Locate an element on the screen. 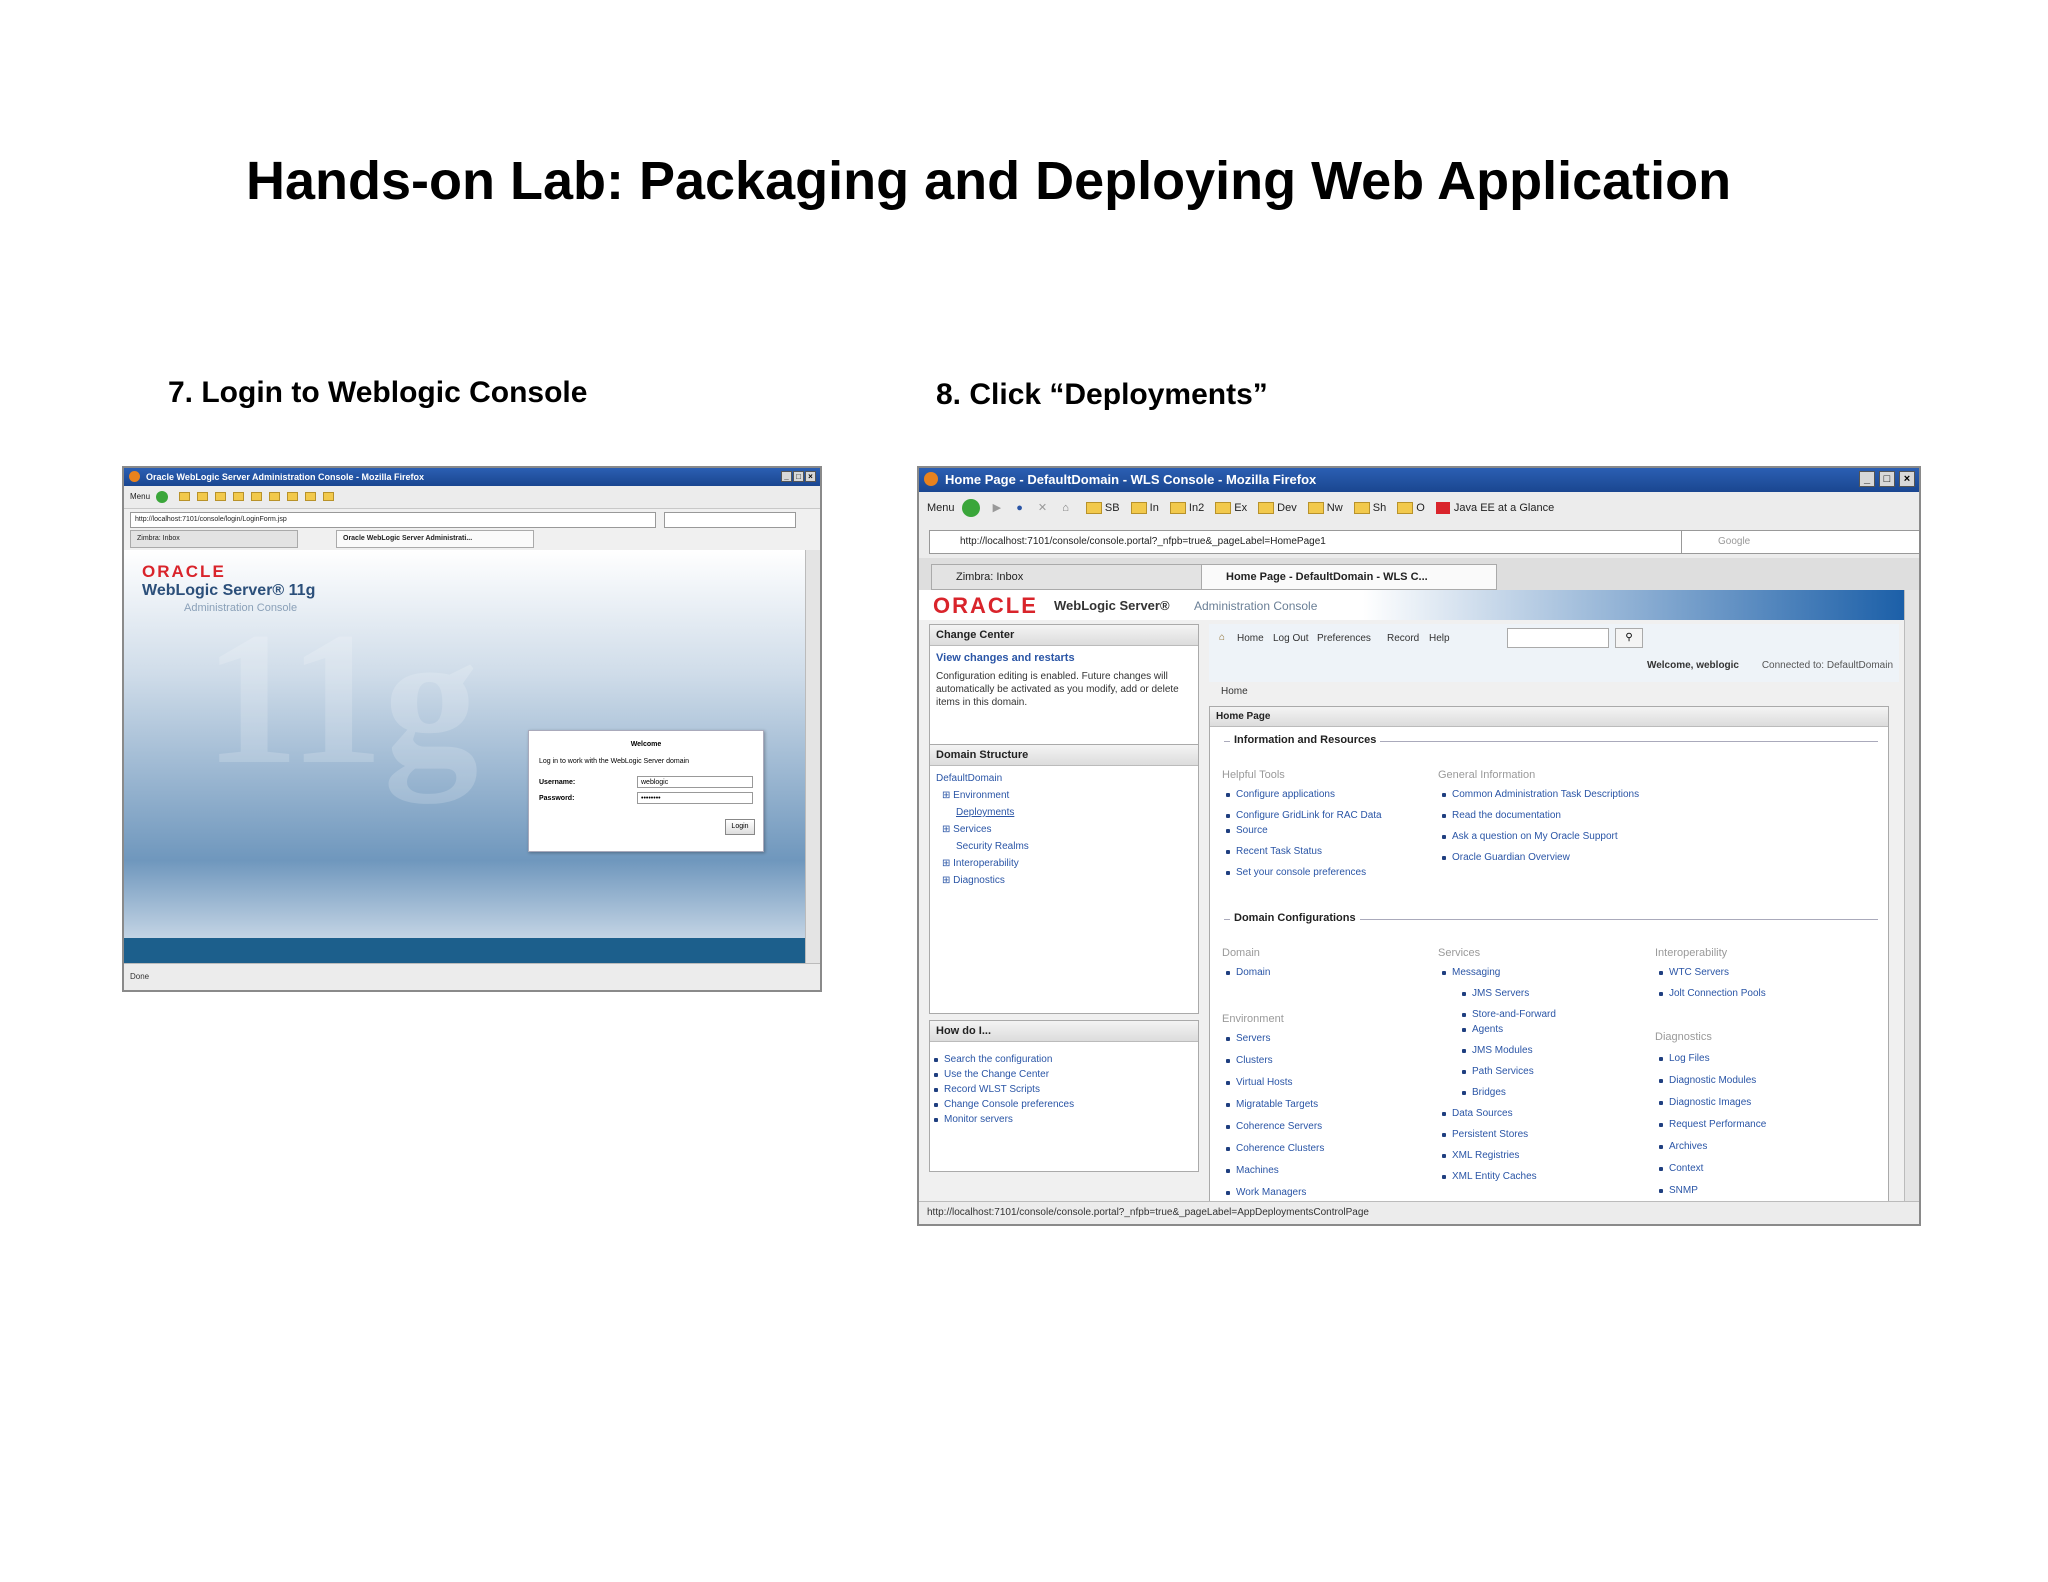 The image size is (2048, 1582). reload-icon: ● is located at coordinates (1019, 508).